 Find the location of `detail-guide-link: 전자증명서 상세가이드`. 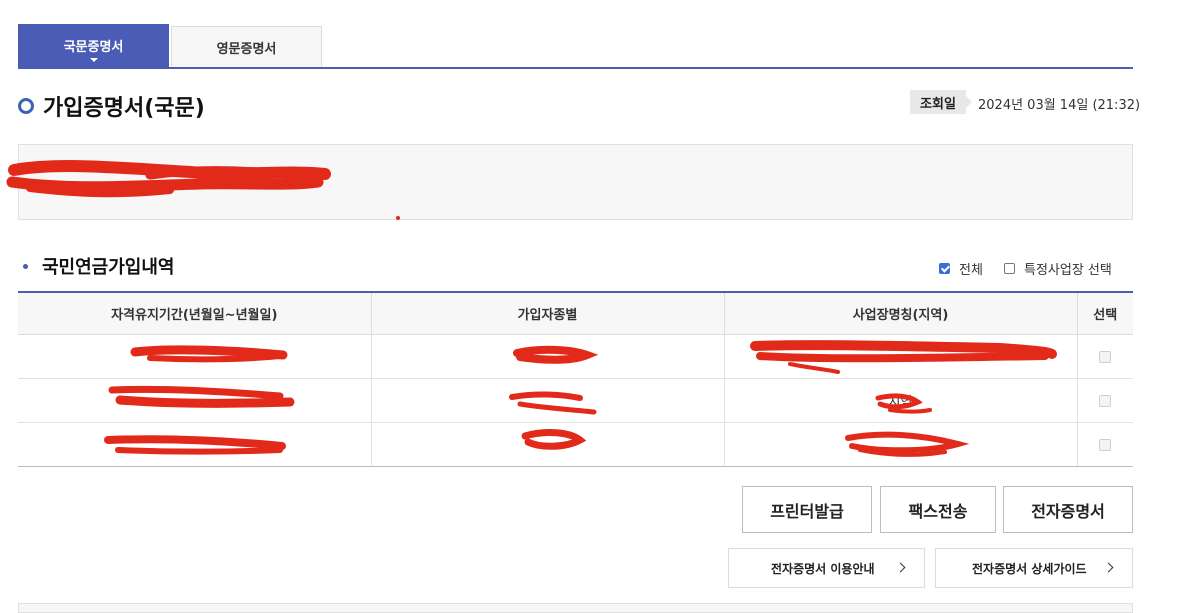

detail-guide-link: 전자증명서 상세가이드 is located at coordinates (1034, 568).